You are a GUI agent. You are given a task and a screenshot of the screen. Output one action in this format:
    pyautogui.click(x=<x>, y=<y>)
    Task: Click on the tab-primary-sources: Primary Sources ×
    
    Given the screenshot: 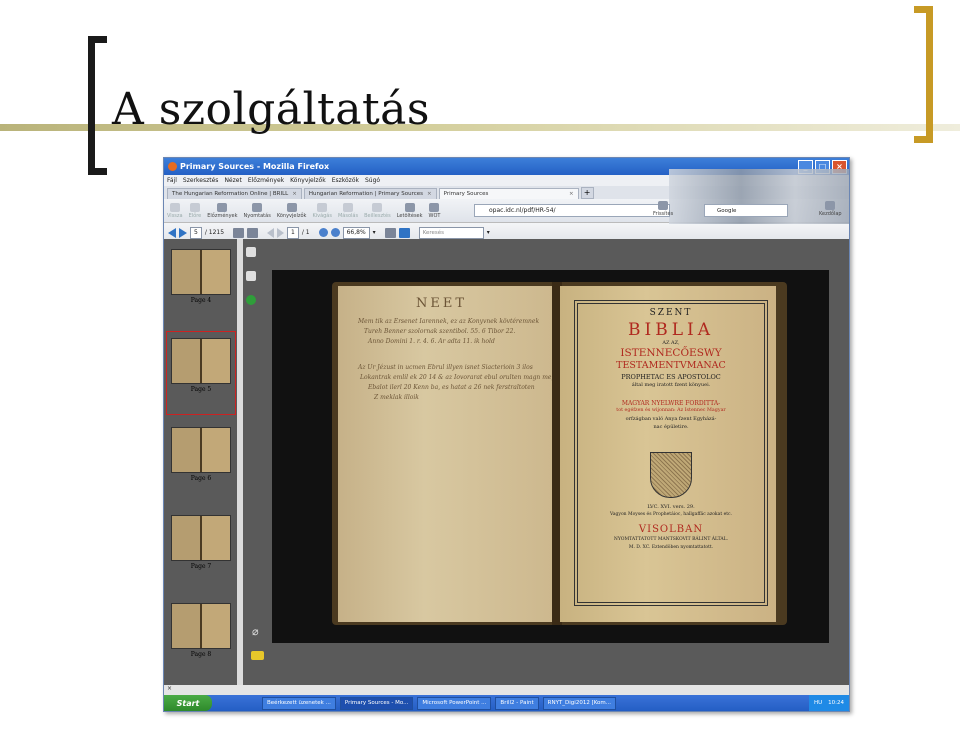 What is the action you would take?
    pyautogui.click(x=508, y=193)
    